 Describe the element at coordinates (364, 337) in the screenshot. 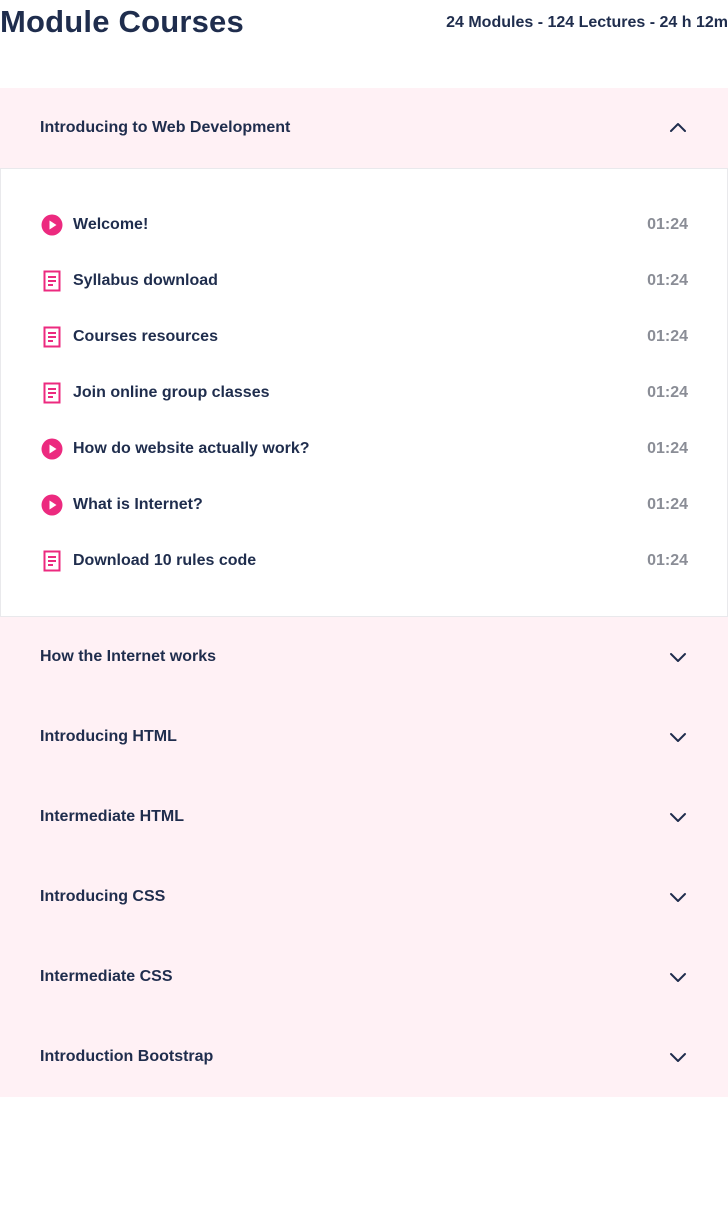

I see `lesson-item: Courses resources 01:24` at that location.